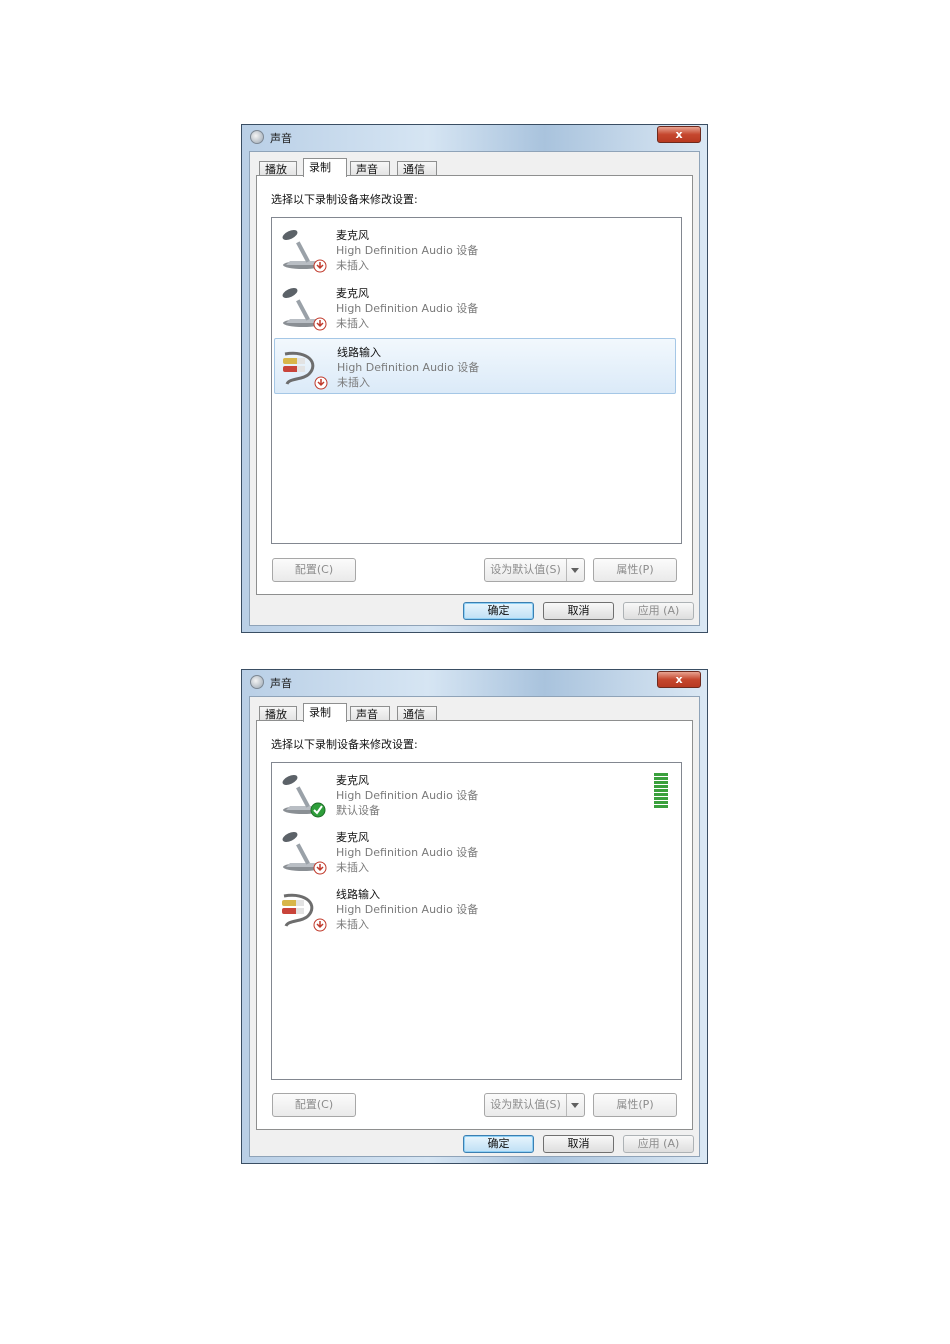 The image size is (950, 1344). I want to click on device-item: 线路输入 High Definition Audio 设备 未插入, so click(475, 909).